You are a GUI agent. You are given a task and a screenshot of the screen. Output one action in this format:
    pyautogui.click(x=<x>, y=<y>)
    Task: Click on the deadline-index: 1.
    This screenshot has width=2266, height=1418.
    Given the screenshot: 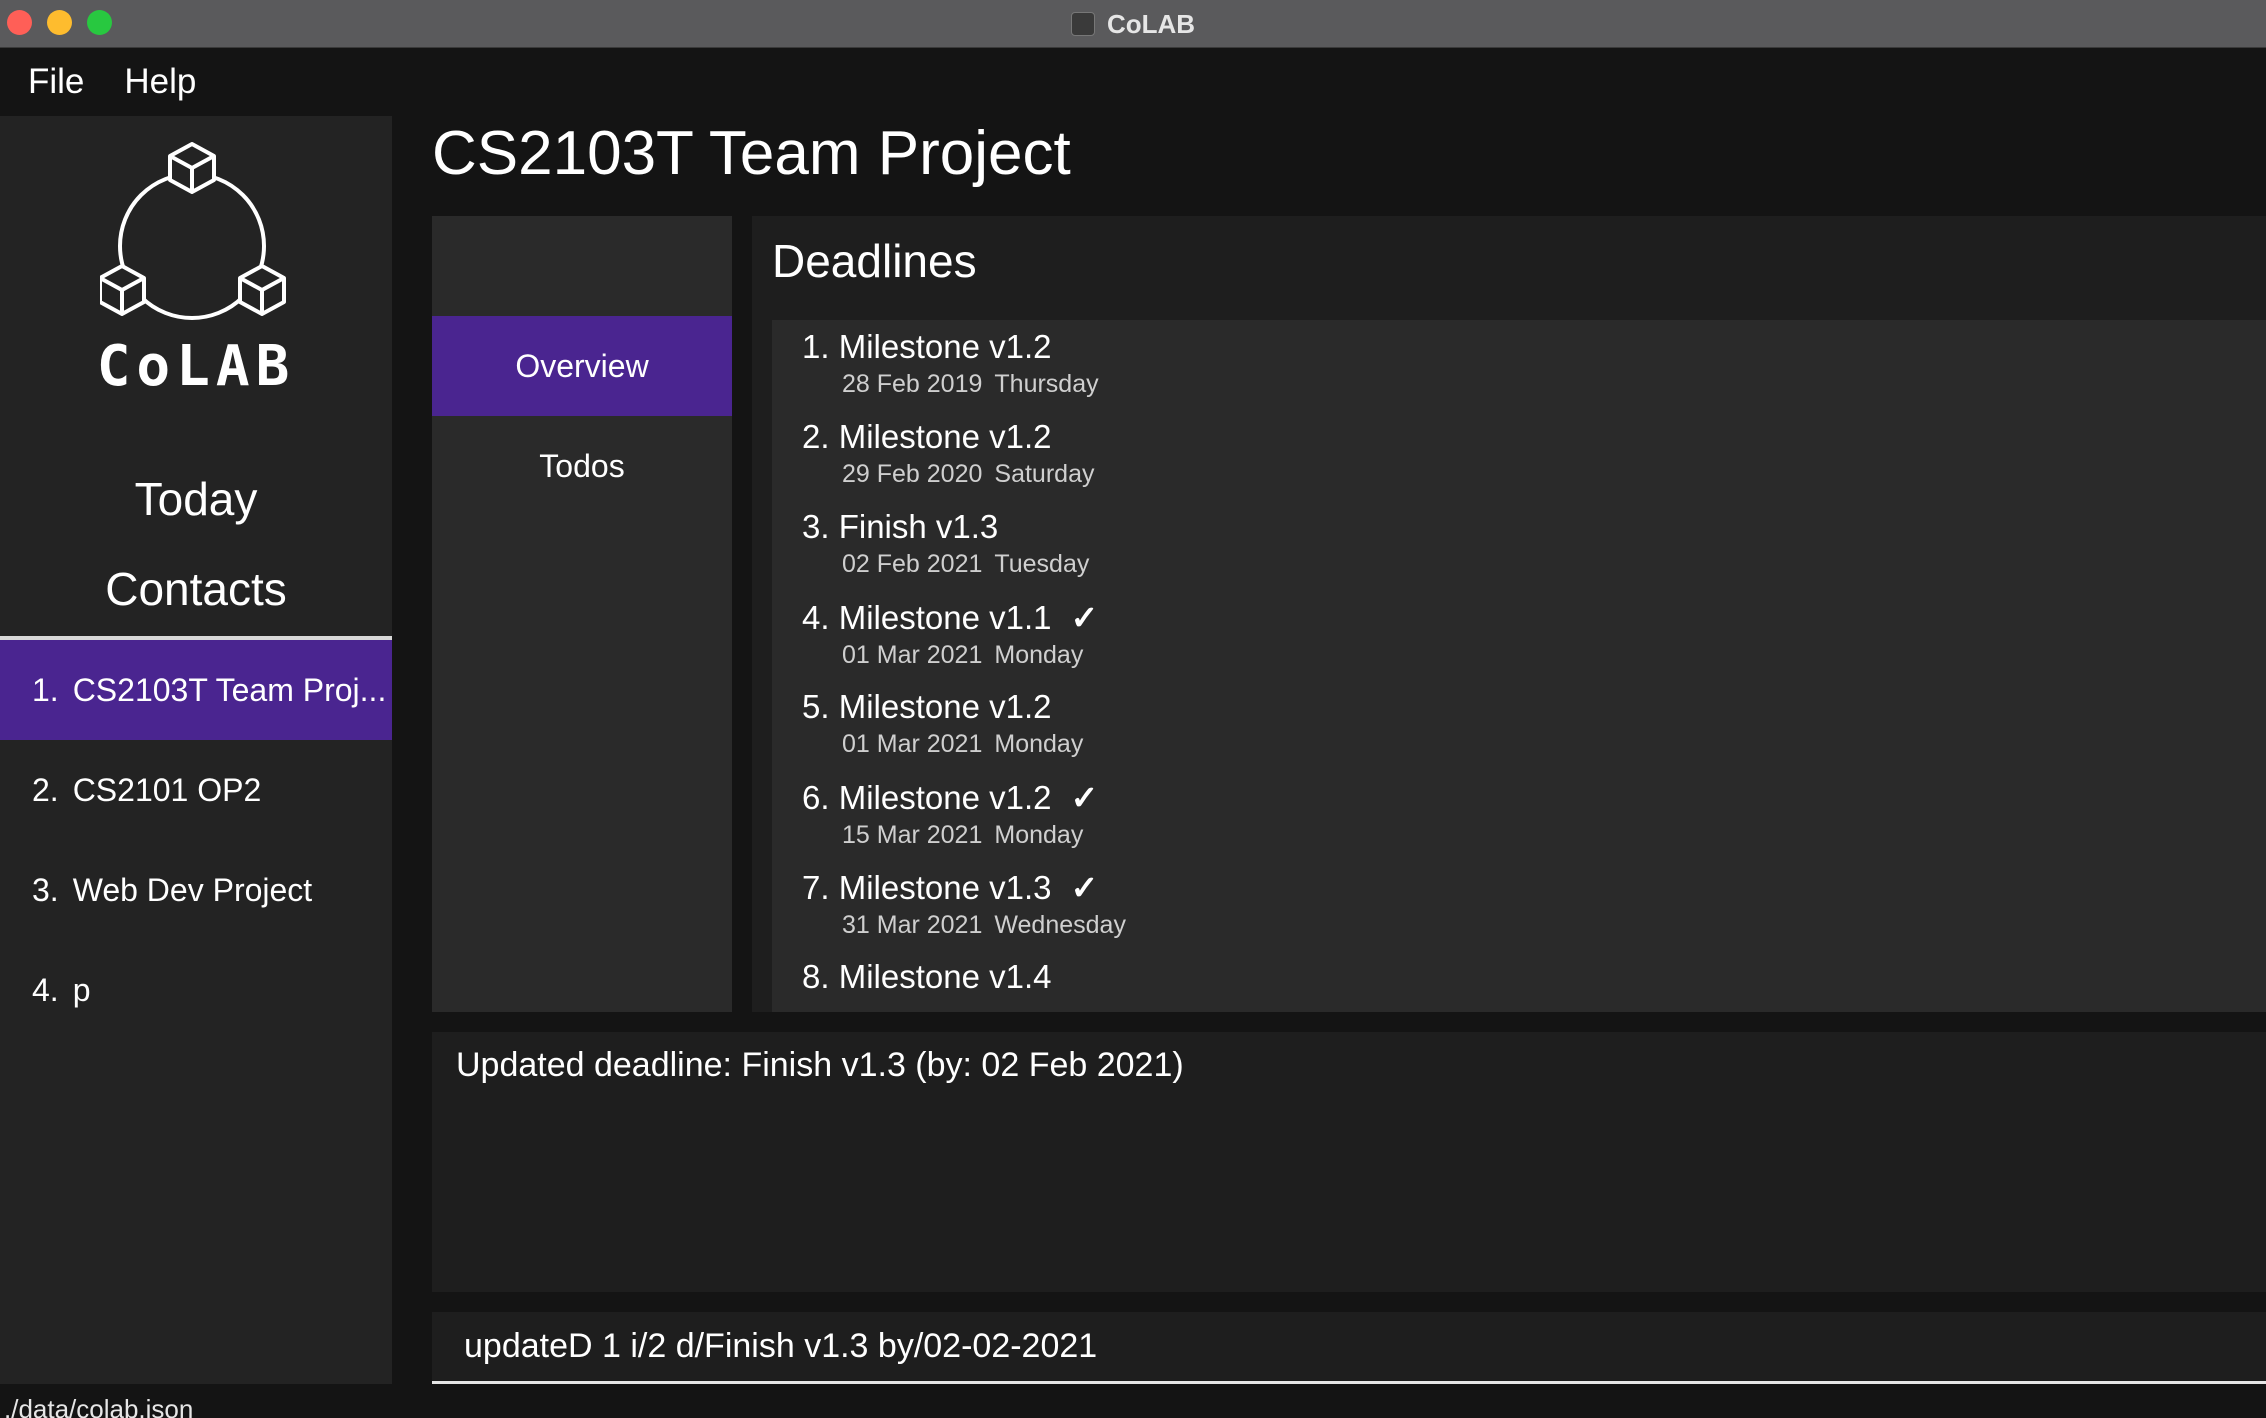 What is the action you would take?
    pyautogui.click(x=816, y=346)
    